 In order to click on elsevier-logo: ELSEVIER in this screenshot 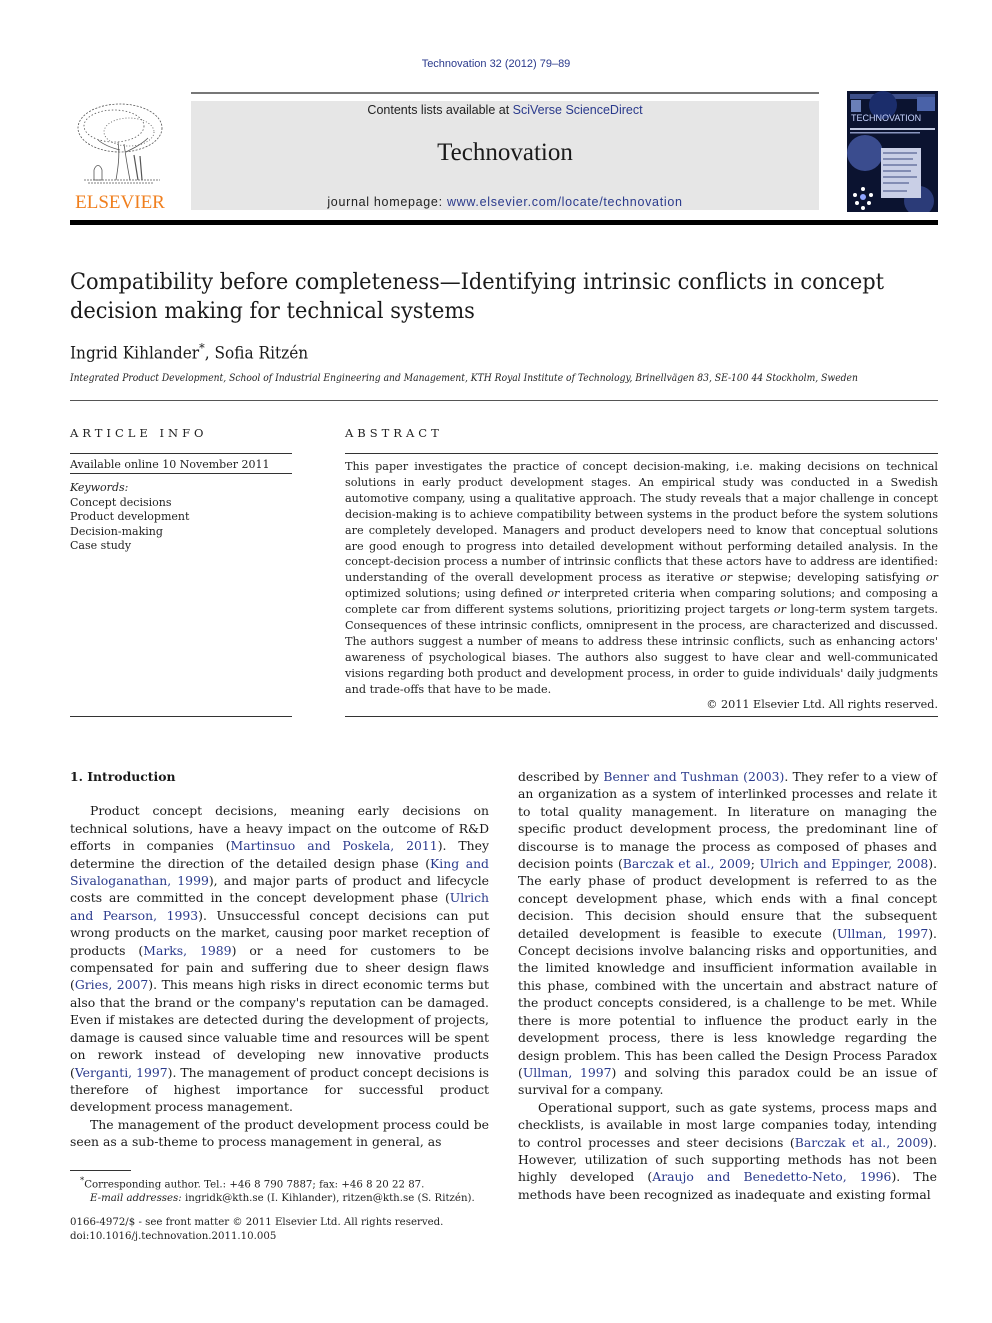, I will do `click(120, 156)`.